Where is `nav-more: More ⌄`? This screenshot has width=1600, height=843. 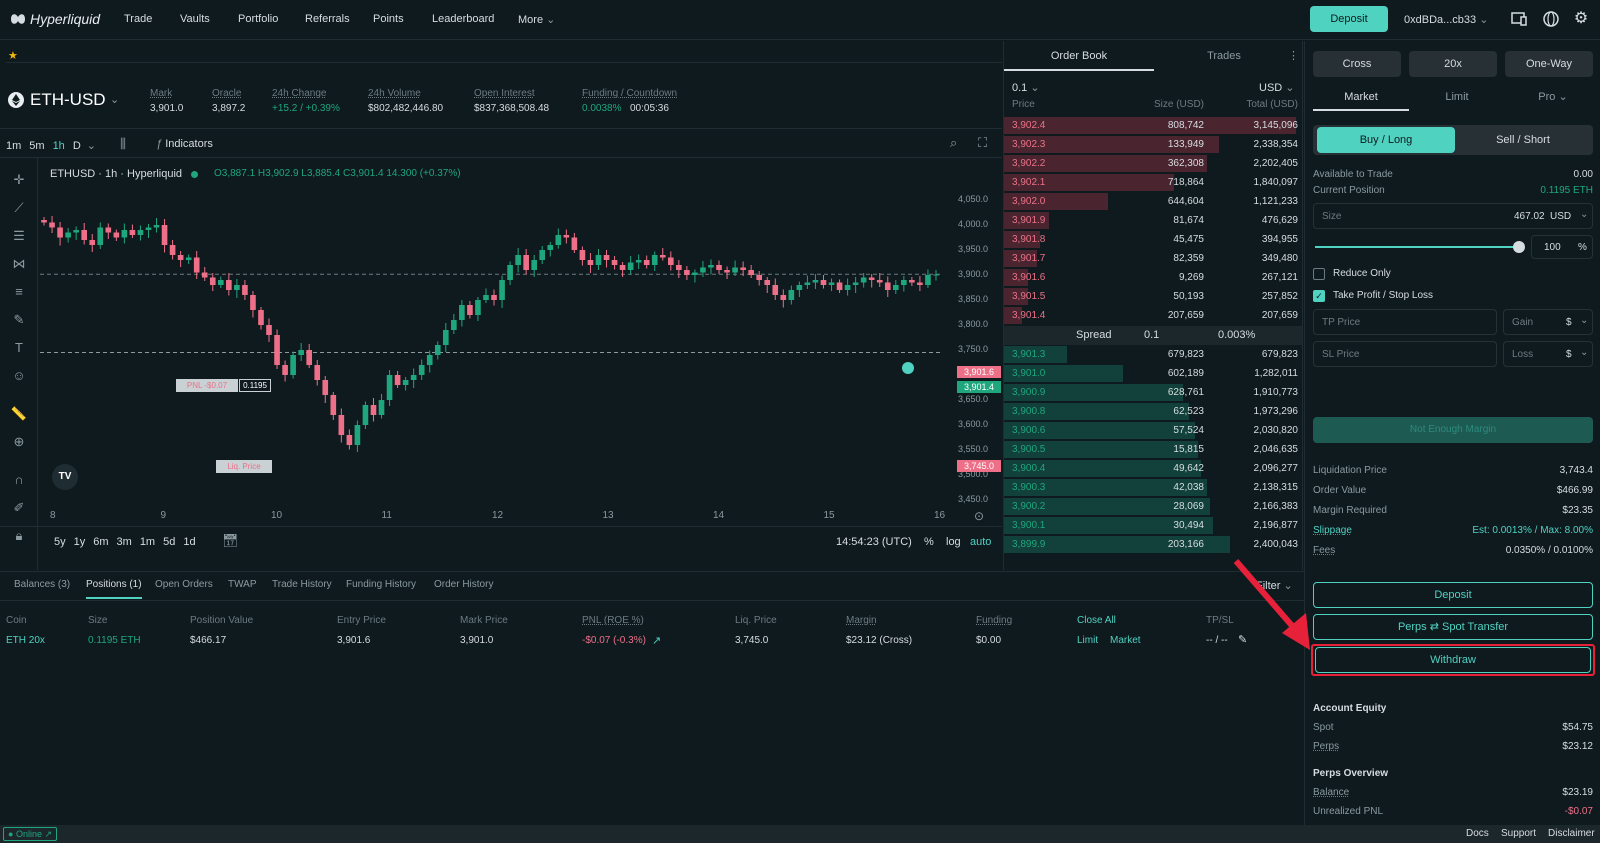
nav-more: More ⌄ is located at coordinates (536, 19).